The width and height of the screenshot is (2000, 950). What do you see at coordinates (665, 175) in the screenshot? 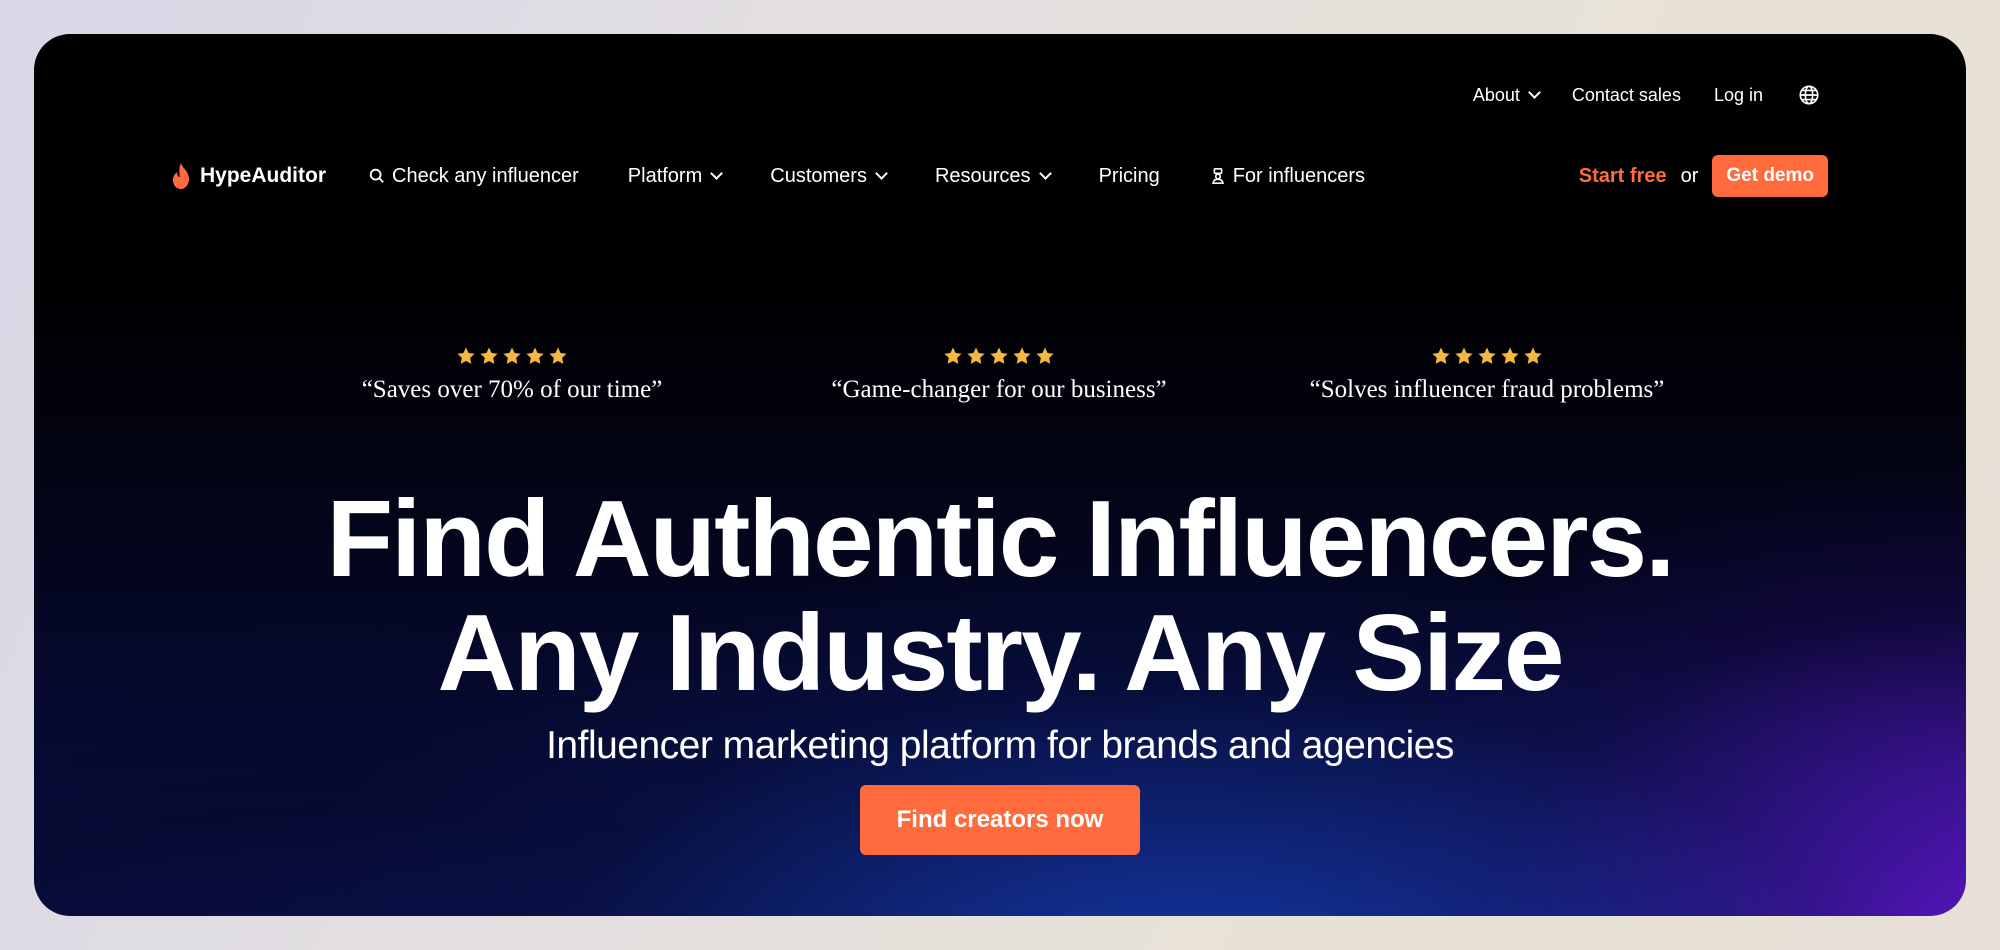
I see `platform-label: Platform` at bounding box center [665, 175].